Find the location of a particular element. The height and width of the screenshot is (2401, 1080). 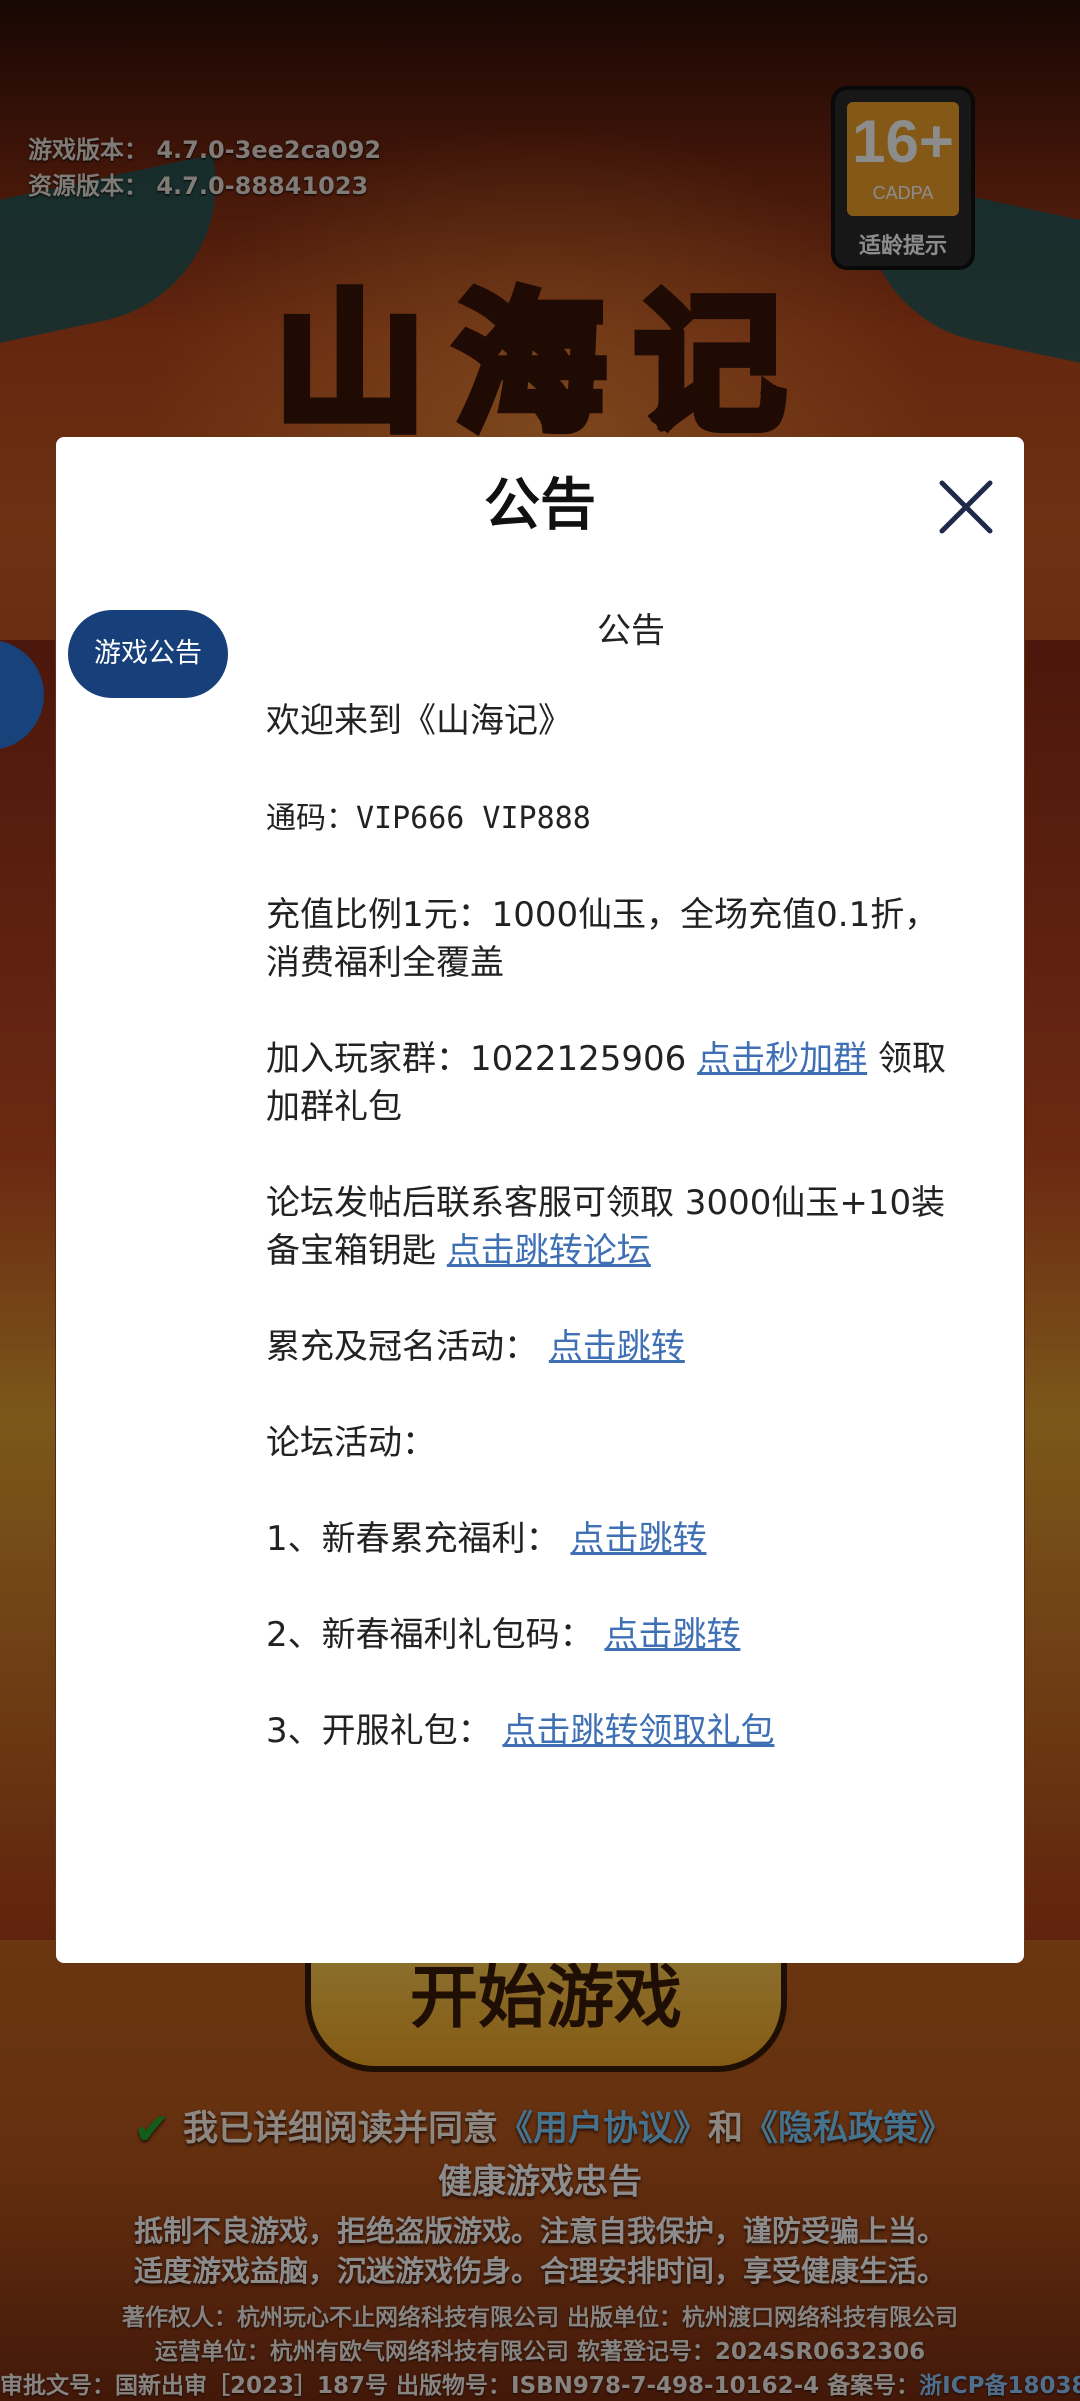

close-icon is located at coordinates (966, 507).